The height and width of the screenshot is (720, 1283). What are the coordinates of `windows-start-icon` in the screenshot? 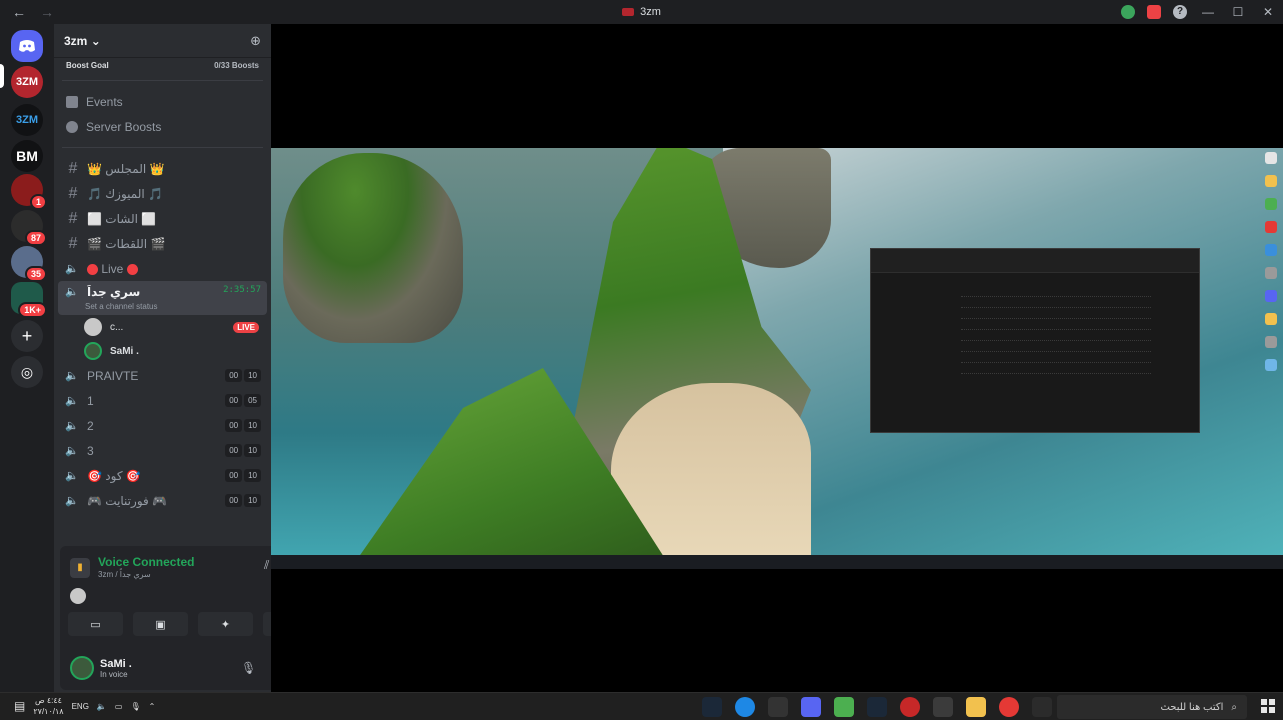 It's located at (1268, 706).